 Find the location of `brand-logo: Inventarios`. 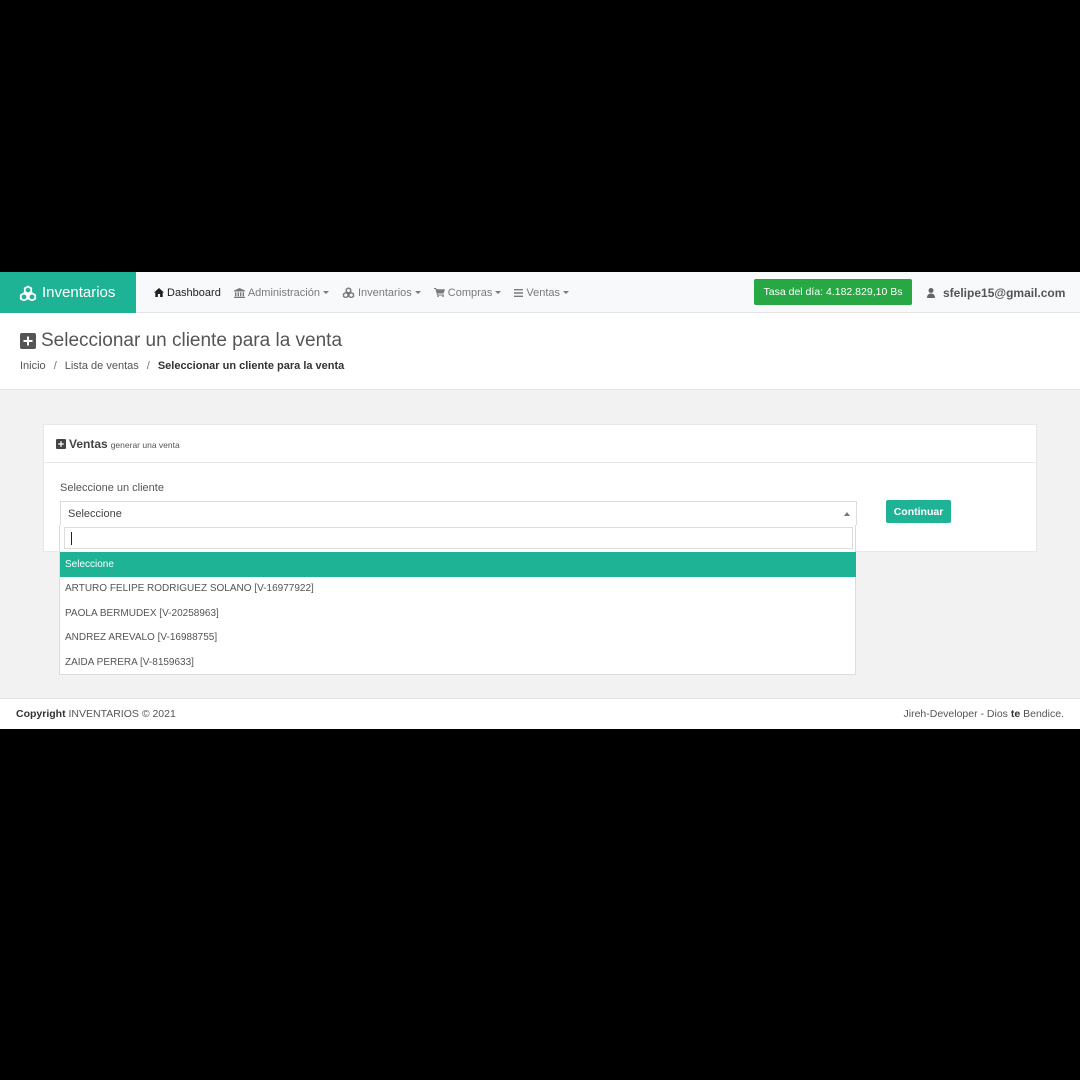

brand-logo: Inventarios is located at coordinates (68, 292).